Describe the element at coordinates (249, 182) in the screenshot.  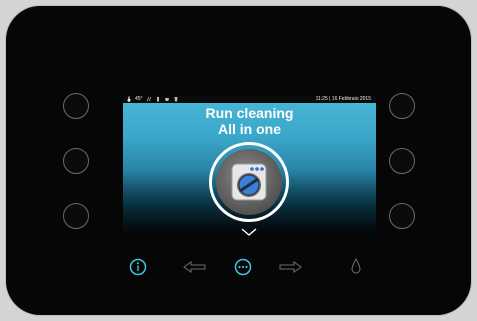
I see `washing-machine-icon` at that location.